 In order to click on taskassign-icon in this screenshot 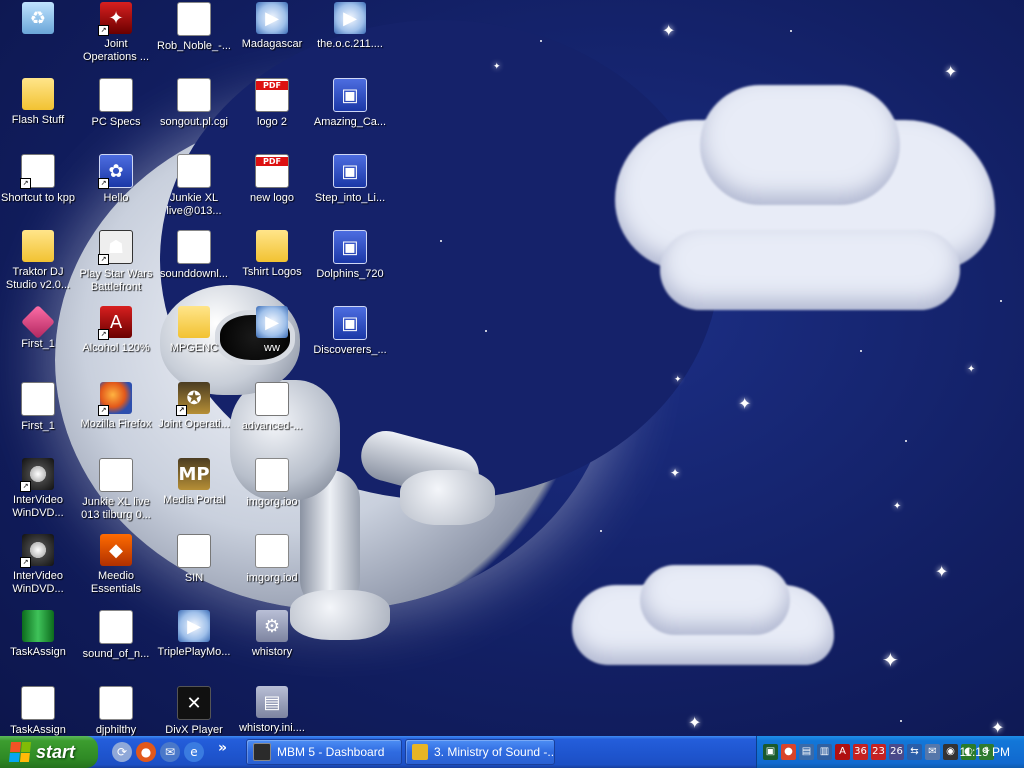, I will do `click(38, 626)`.